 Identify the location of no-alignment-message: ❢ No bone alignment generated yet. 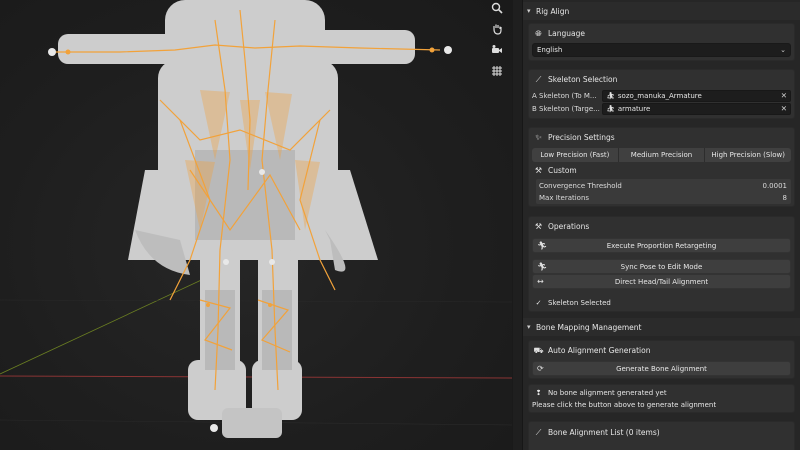
(661, 393).